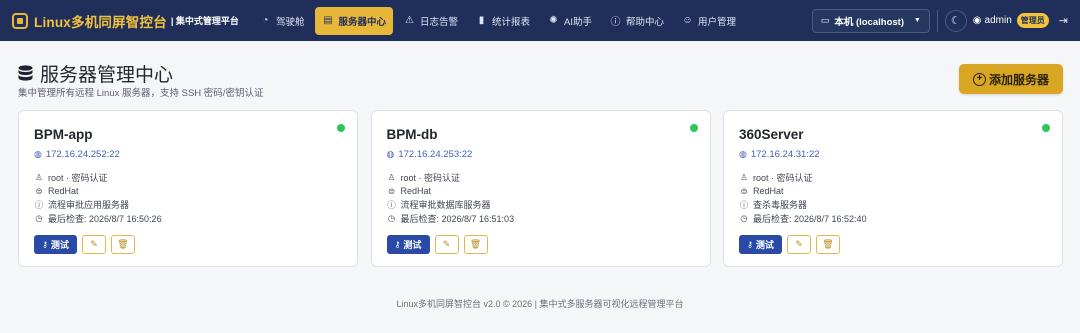  What do you see at coordinates (939, 20) in the screenshot?
I see `navbar-right: ▭ 本机 (localhost) ▼ ☾ ◉ admin 管理员 ⇥` at bounding box center [939, 20].